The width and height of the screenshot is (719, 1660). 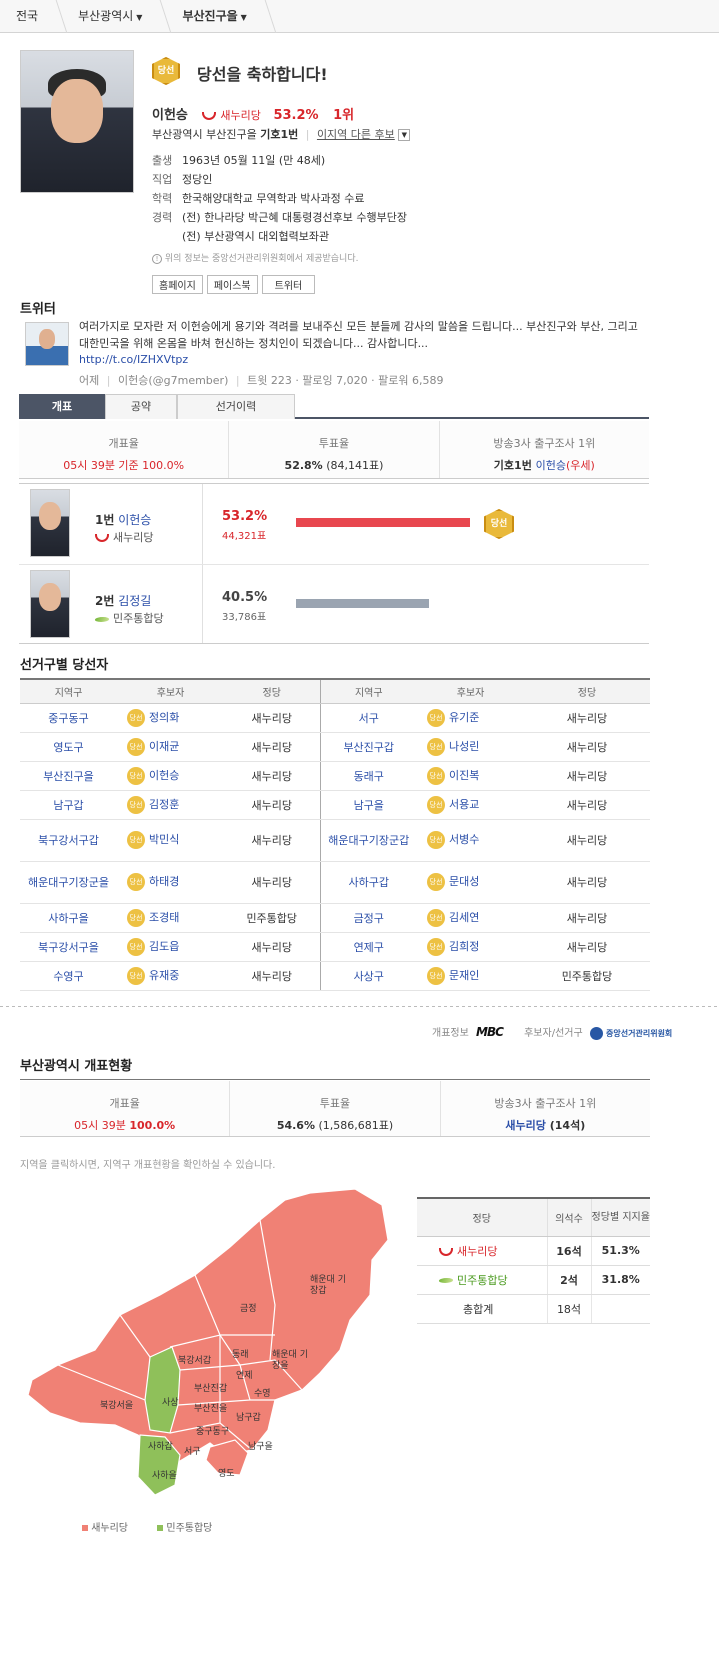 I want to click on tweet-user: 이헌승(@g7member), so click(x=173, y=380).